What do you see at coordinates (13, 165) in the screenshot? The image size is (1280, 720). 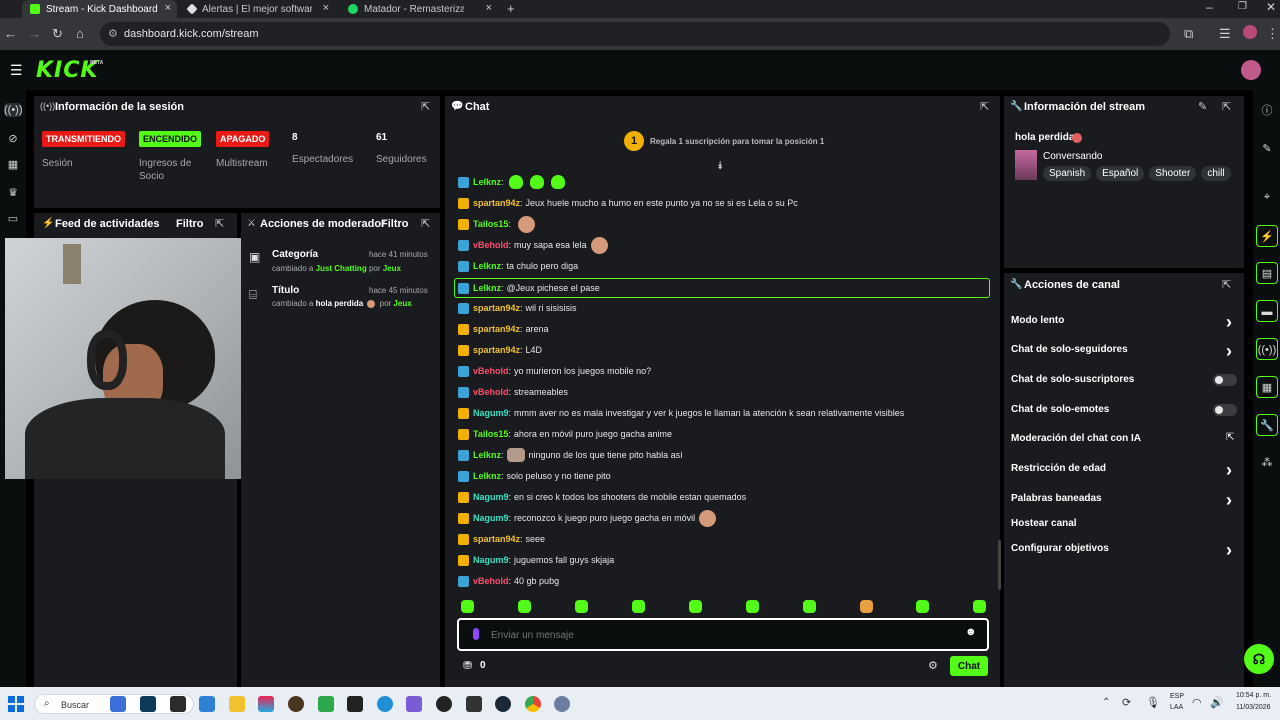 I see `stats-icon: ▦` at bounding box center [13, 165].